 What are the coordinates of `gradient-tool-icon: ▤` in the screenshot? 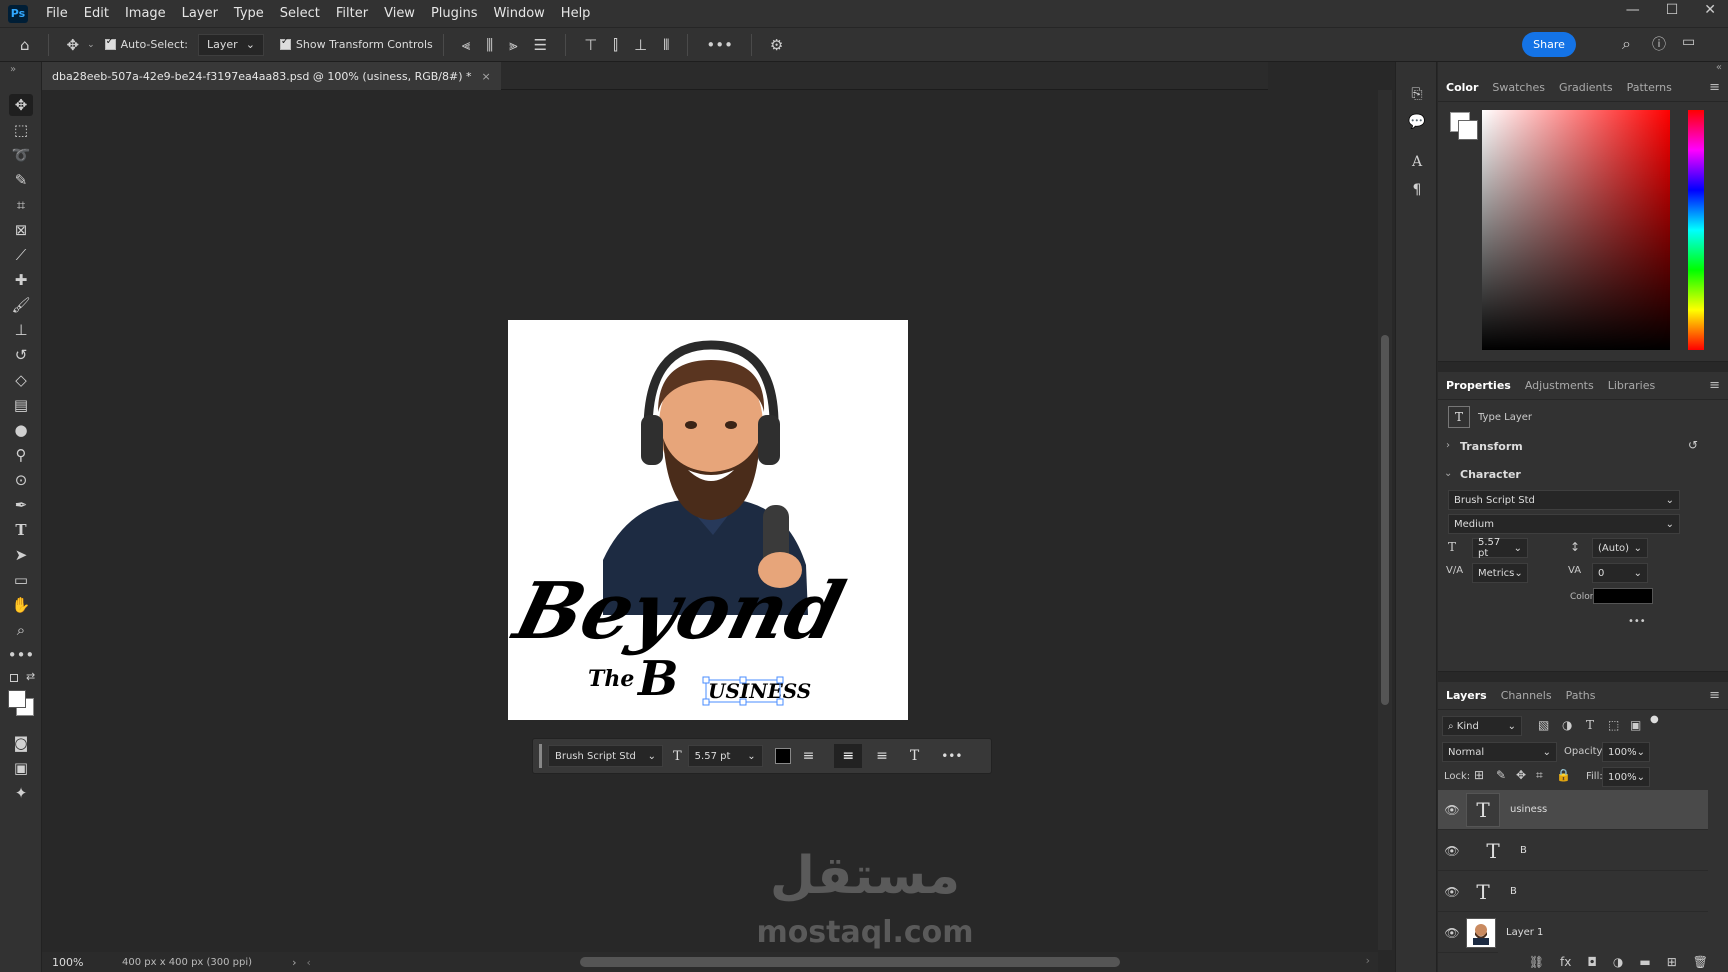 It's located at (21, 405).